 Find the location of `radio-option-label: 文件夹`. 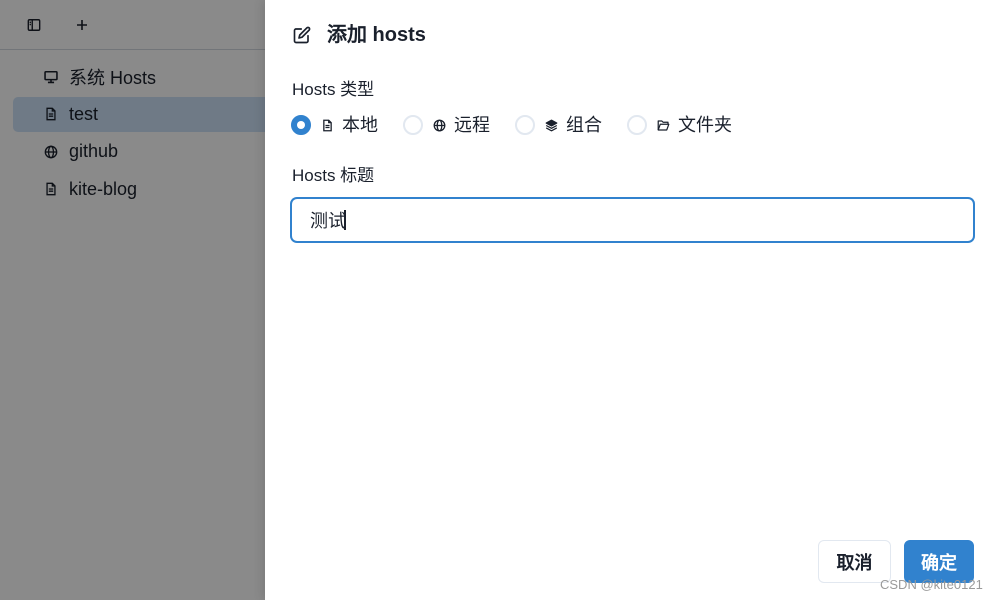

radio-option-label: 文件夹 is located at coordinates (705, 125).